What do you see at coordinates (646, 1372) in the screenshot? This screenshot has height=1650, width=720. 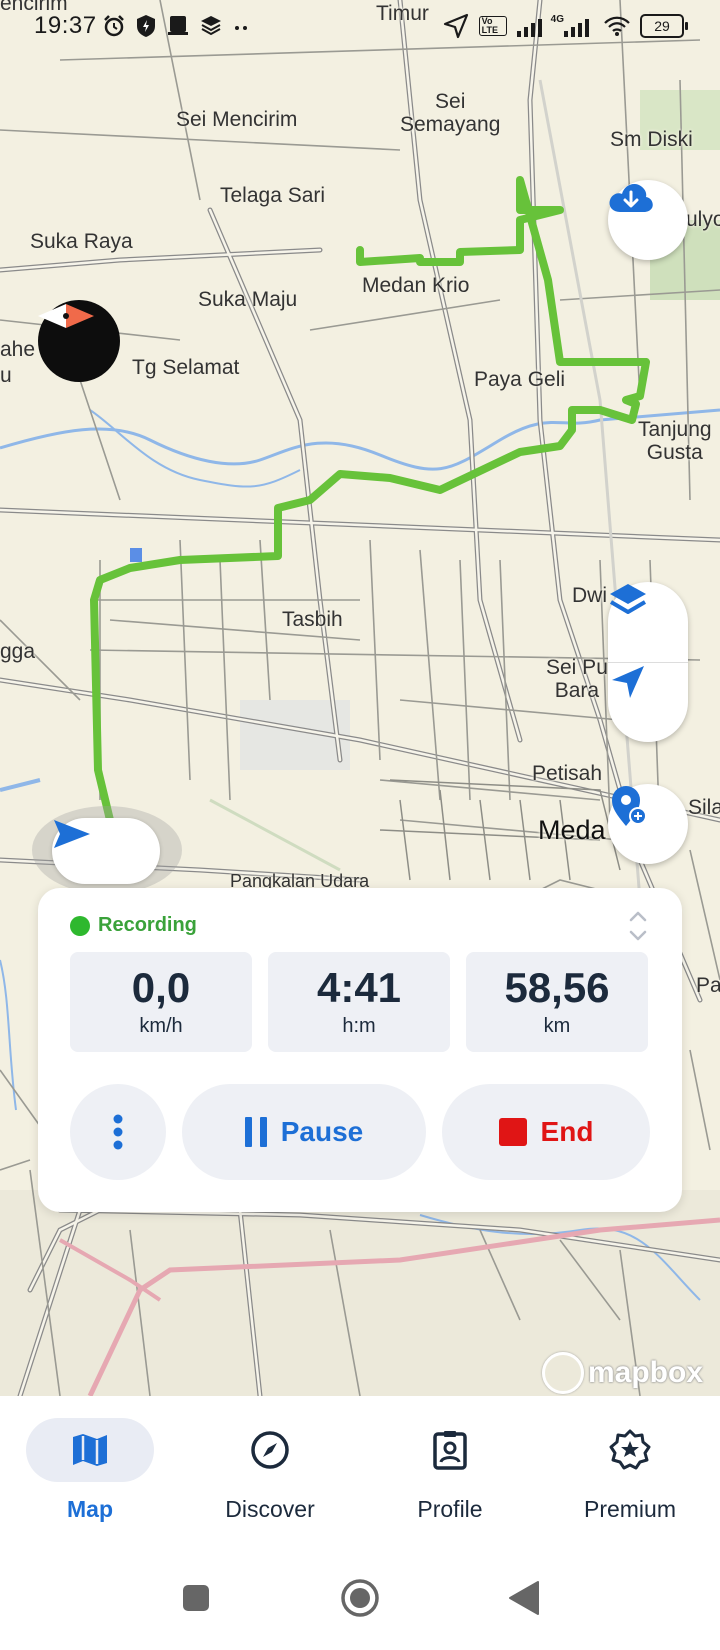 I see `mapbox-text: mapbox` at bounding box center [646, 1372].